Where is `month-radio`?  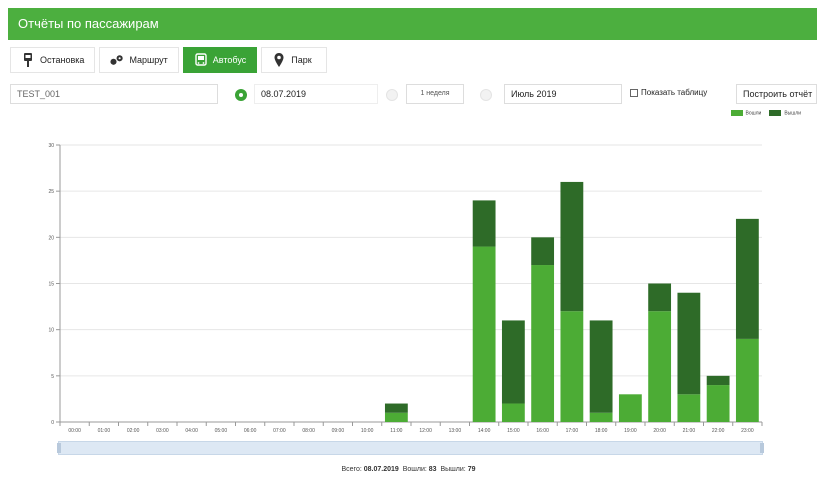
month-radio is located at coordinates (486, 95).